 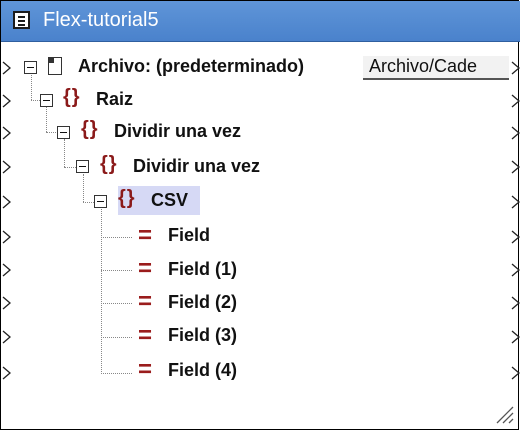 What do you see at coordinates (202, 370) in the screenshot?
I see `tree-label-field-4: Field (4)` at bounding box center [202, 370].